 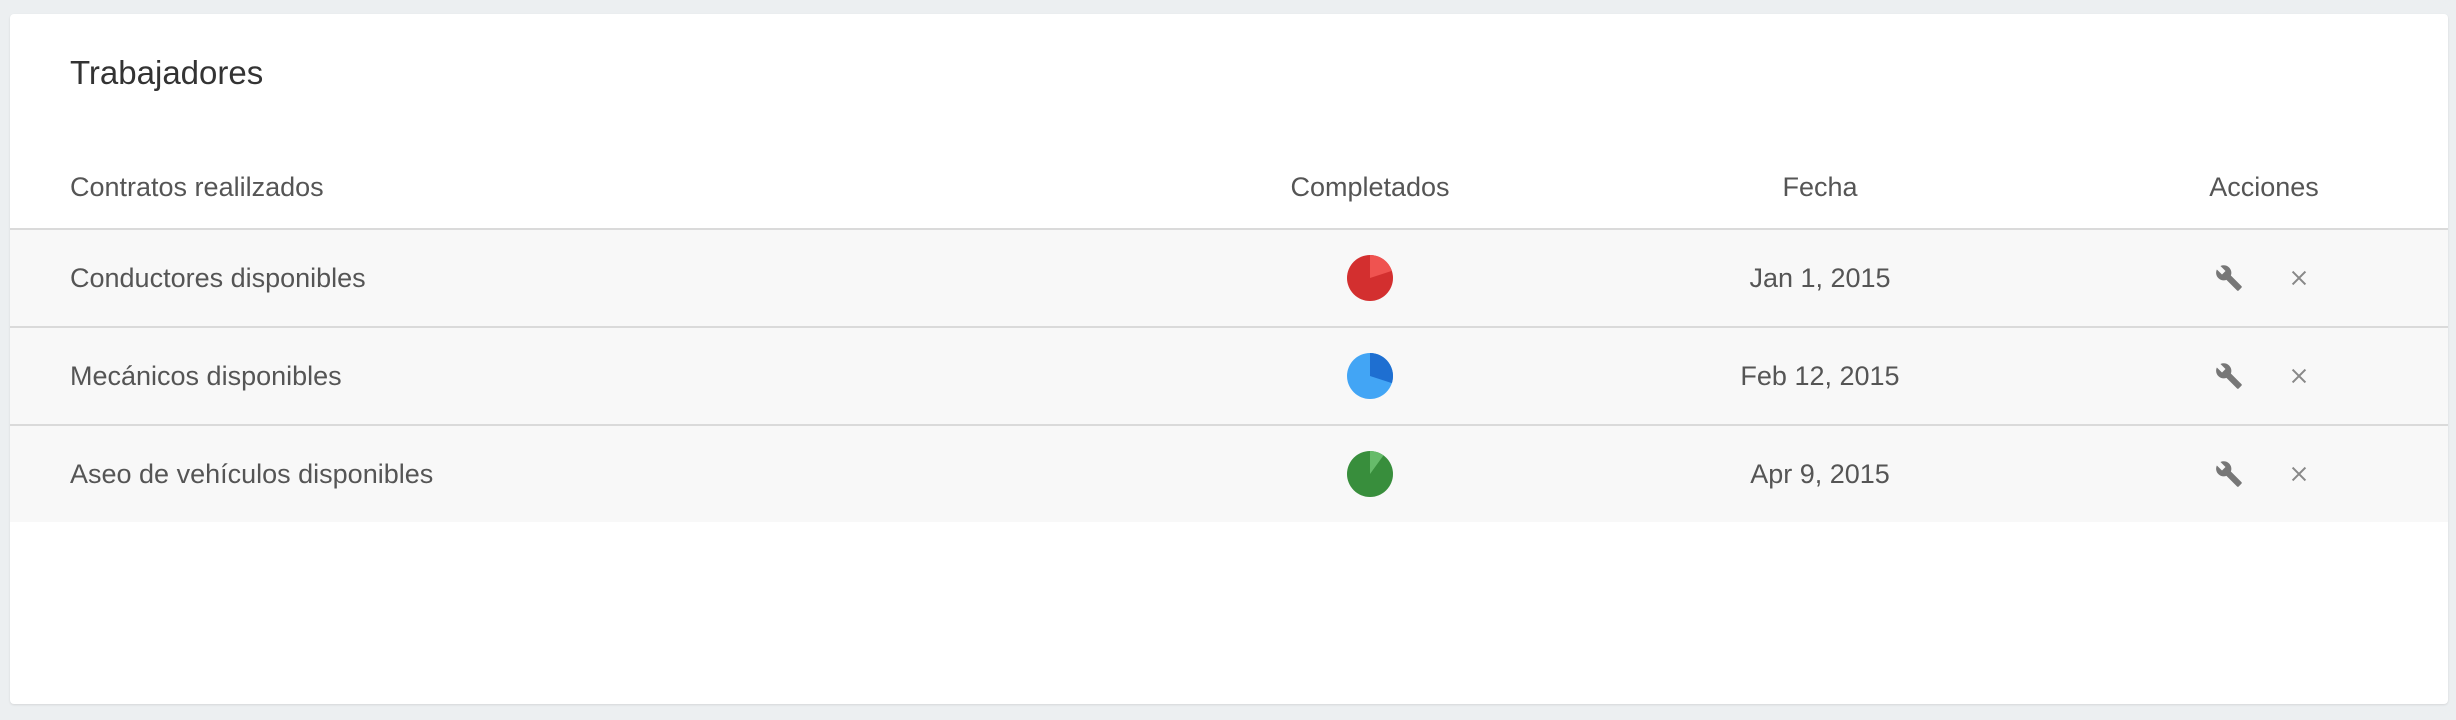 I want to click on card-title: Trabajadores, so click(x=167, y=72).